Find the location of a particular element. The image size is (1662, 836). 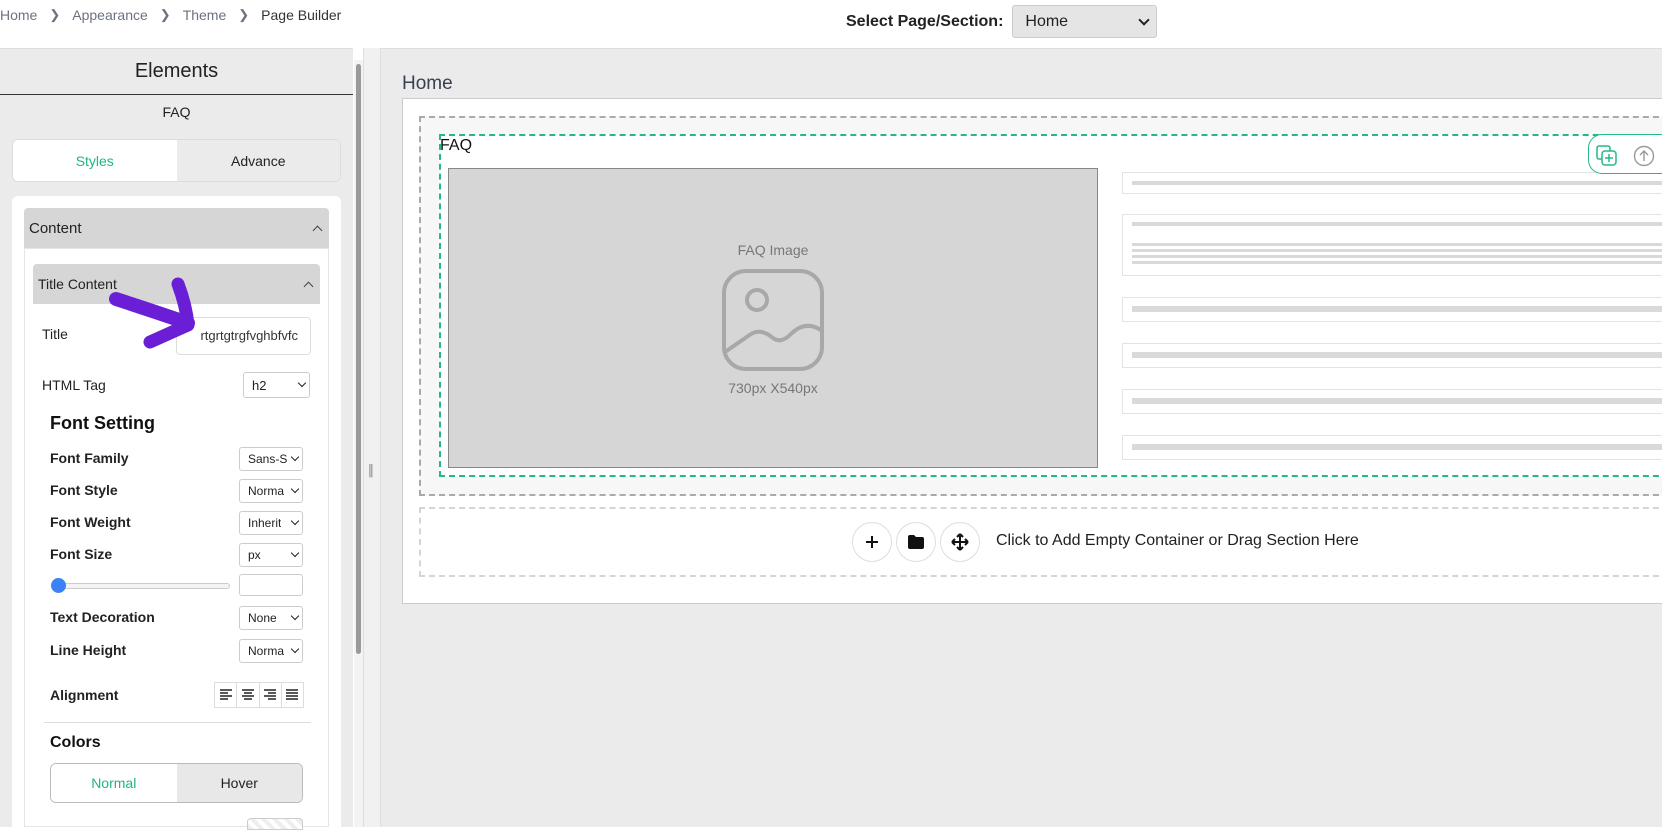

align-justify-icon is located at coordinates (292, 694).